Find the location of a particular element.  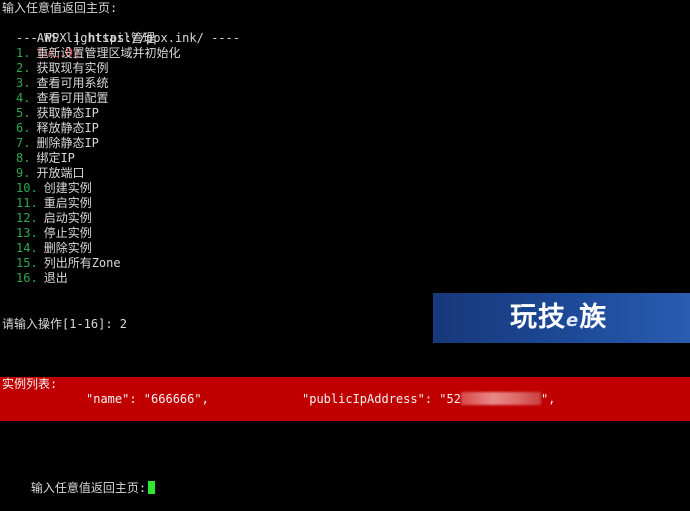

menu-item-number: 5. is located at coordinates (23, 113).